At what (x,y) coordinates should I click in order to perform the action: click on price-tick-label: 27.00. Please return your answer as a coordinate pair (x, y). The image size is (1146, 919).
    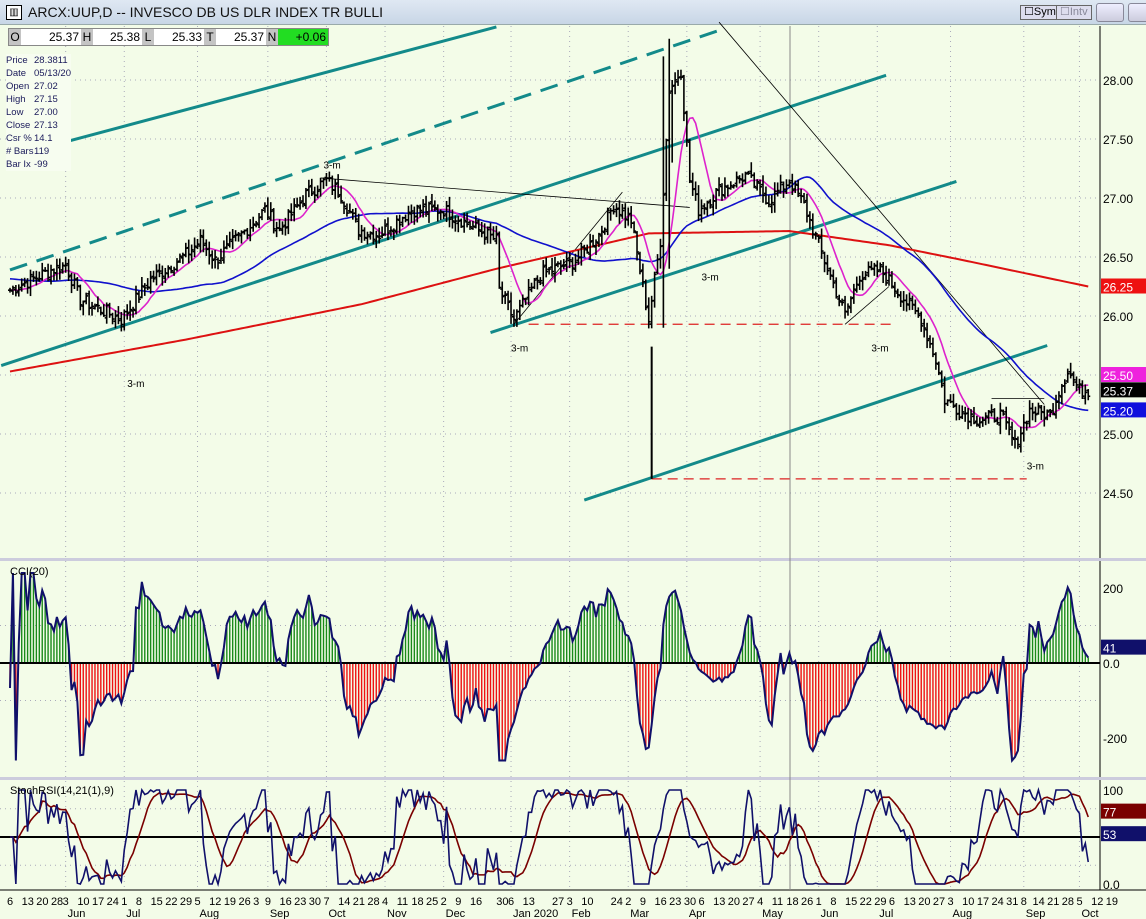
    Looking at the image, I should click on (1118, 199).